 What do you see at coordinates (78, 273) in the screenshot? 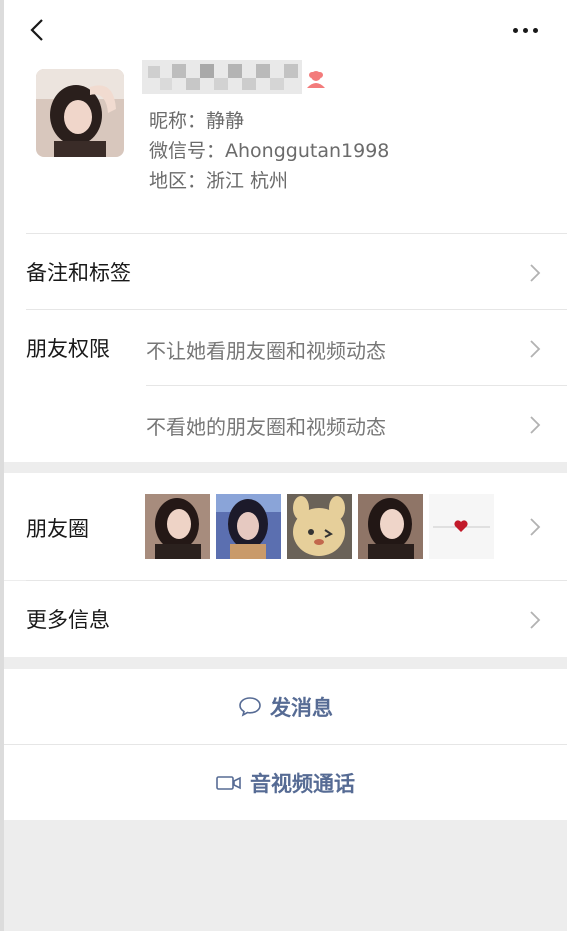
I see `remarks-label: 备注和标签` at bounding box center [78, 273].